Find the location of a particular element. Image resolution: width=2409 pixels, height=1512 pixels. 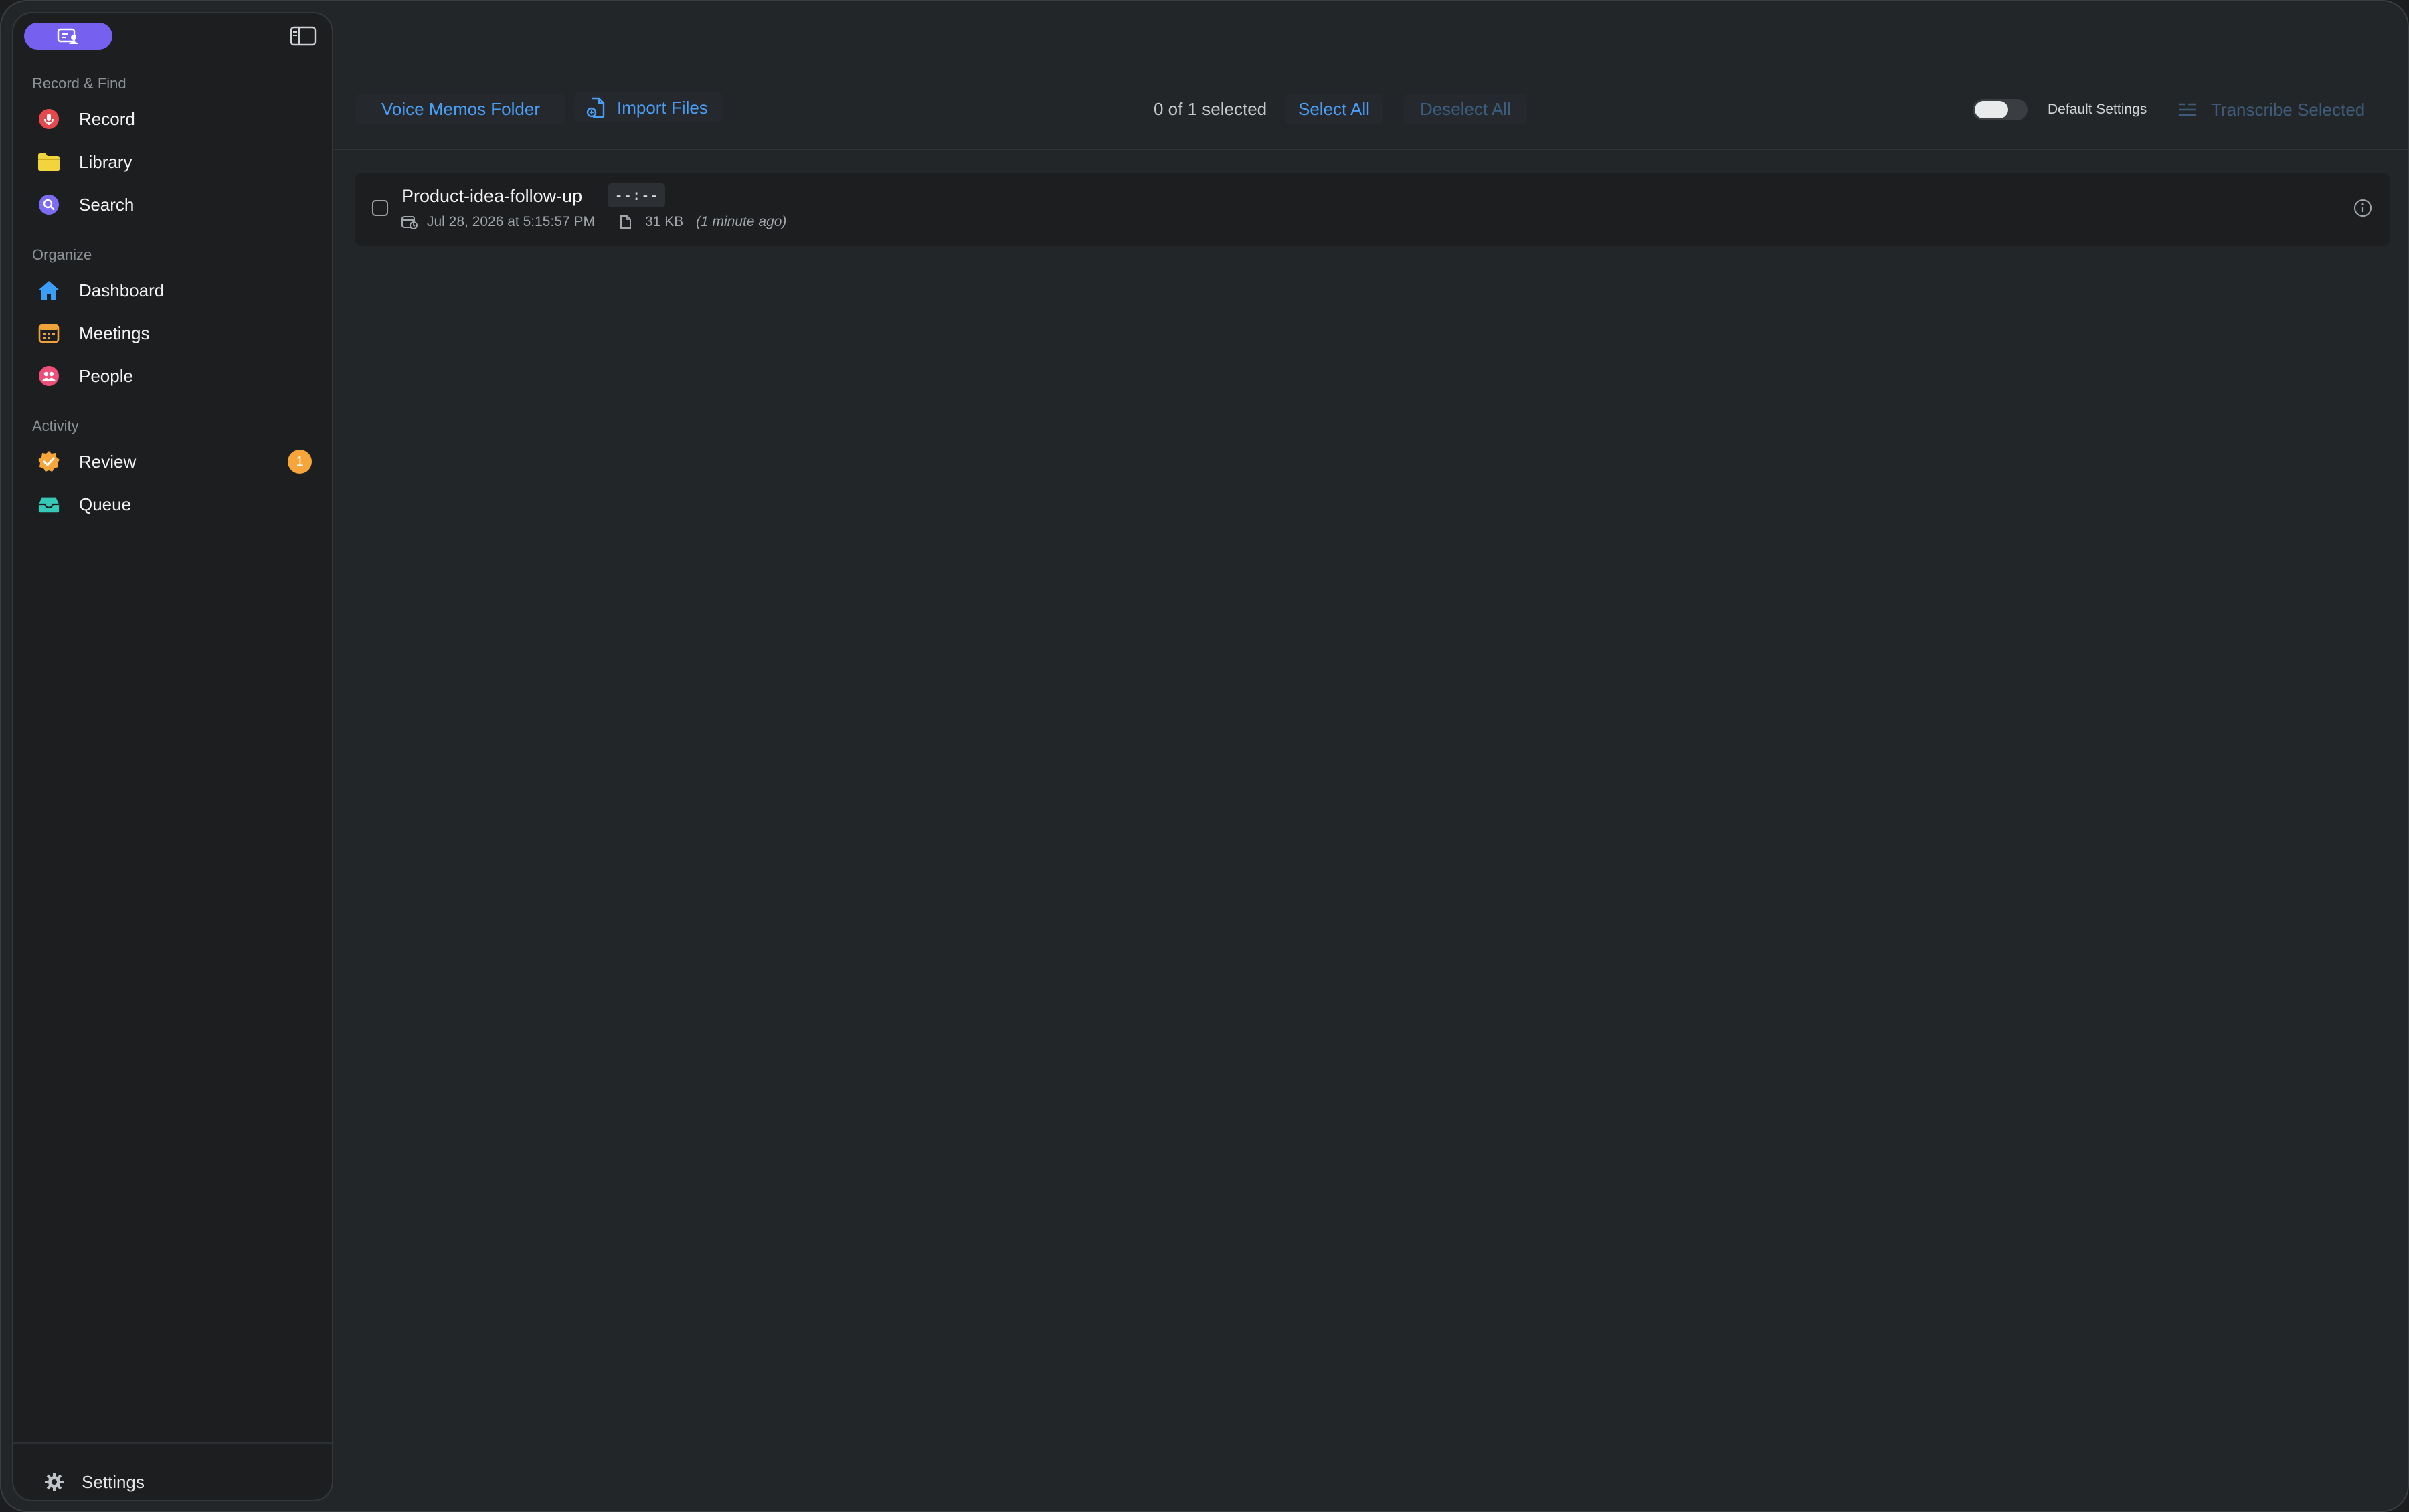

toggle-knob is located at coordinates (1991, 109).